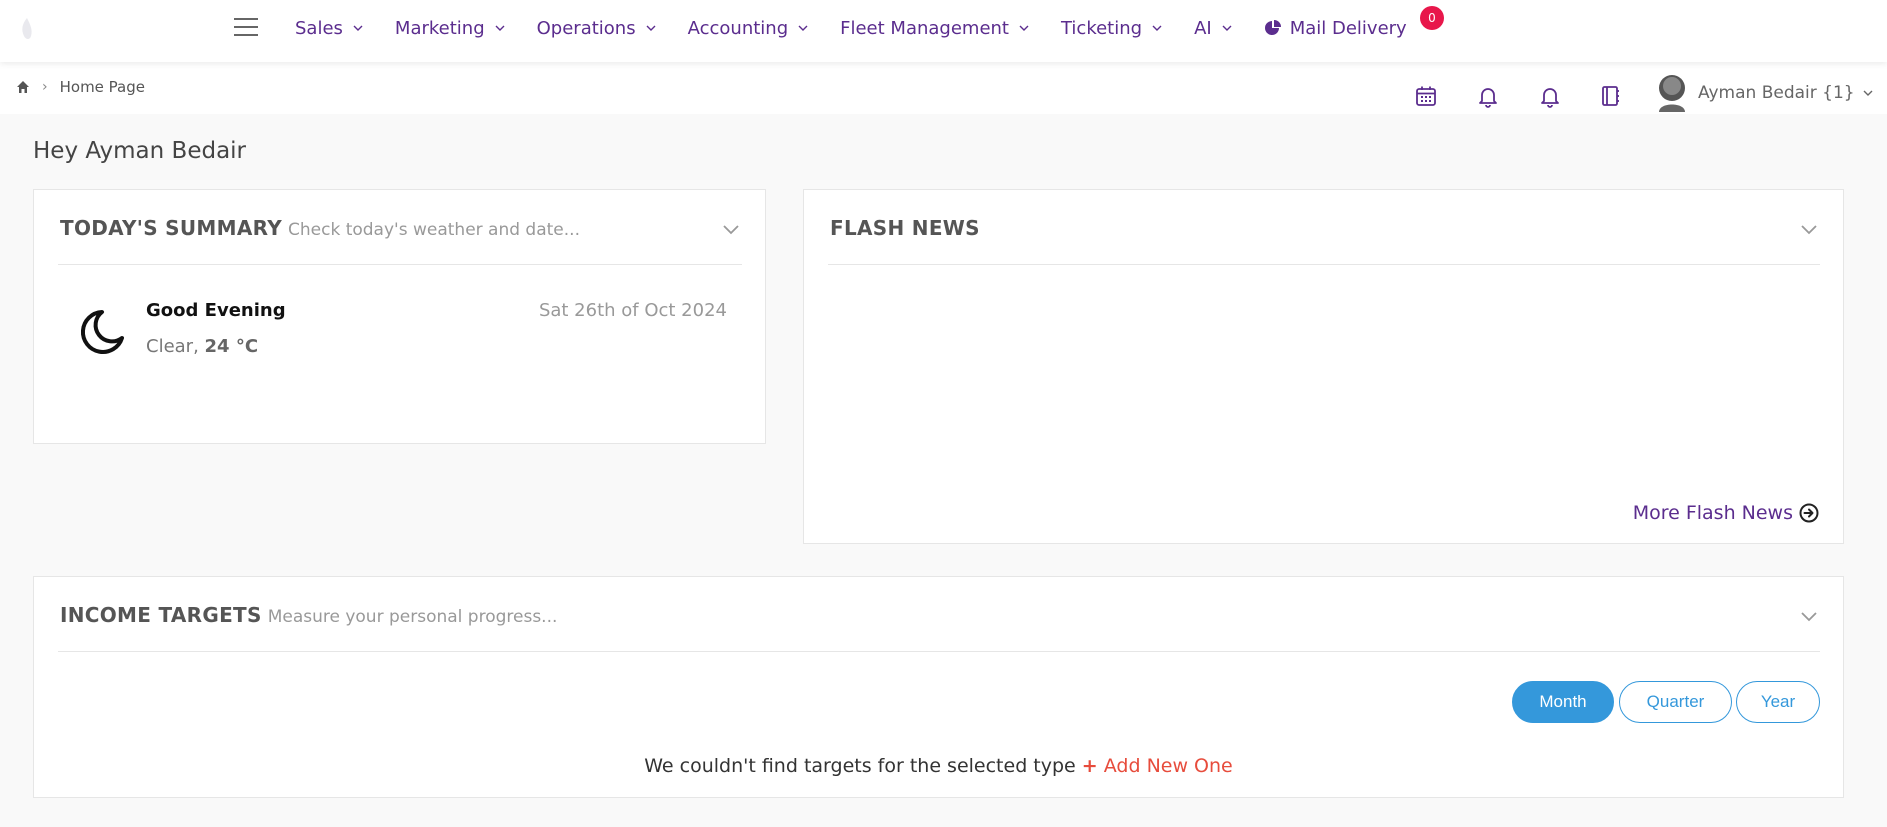 The image size is (1887, 827). I want to click on pie-chart-icon, so click(1272, 27).